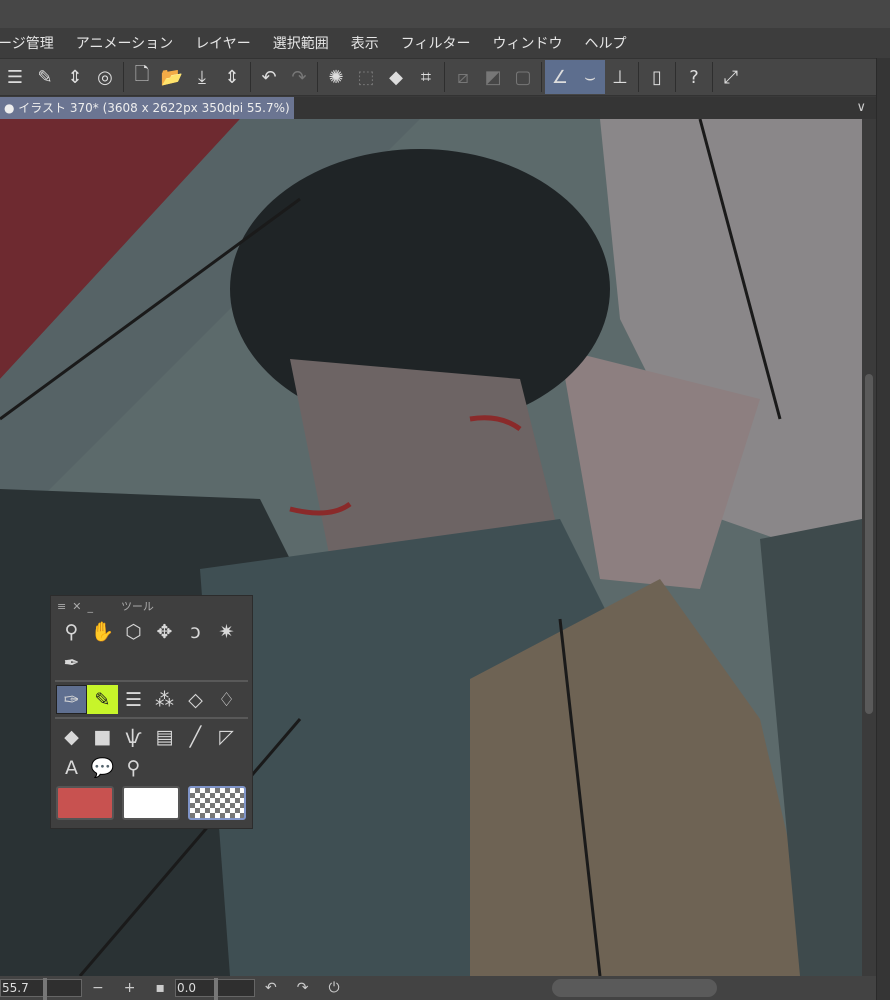  Describe the element at coordinates (299, 77) in the screenshot. I see `redo-icon: ↷` at that location.